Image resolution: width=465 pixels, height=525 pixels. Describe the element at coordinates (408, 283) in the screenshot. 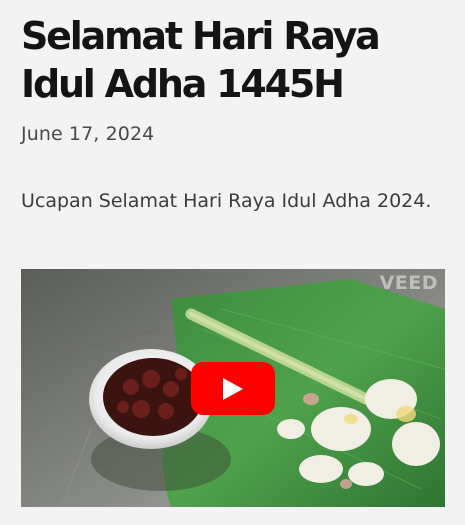

I see `video-watermark: VEED` at that location.